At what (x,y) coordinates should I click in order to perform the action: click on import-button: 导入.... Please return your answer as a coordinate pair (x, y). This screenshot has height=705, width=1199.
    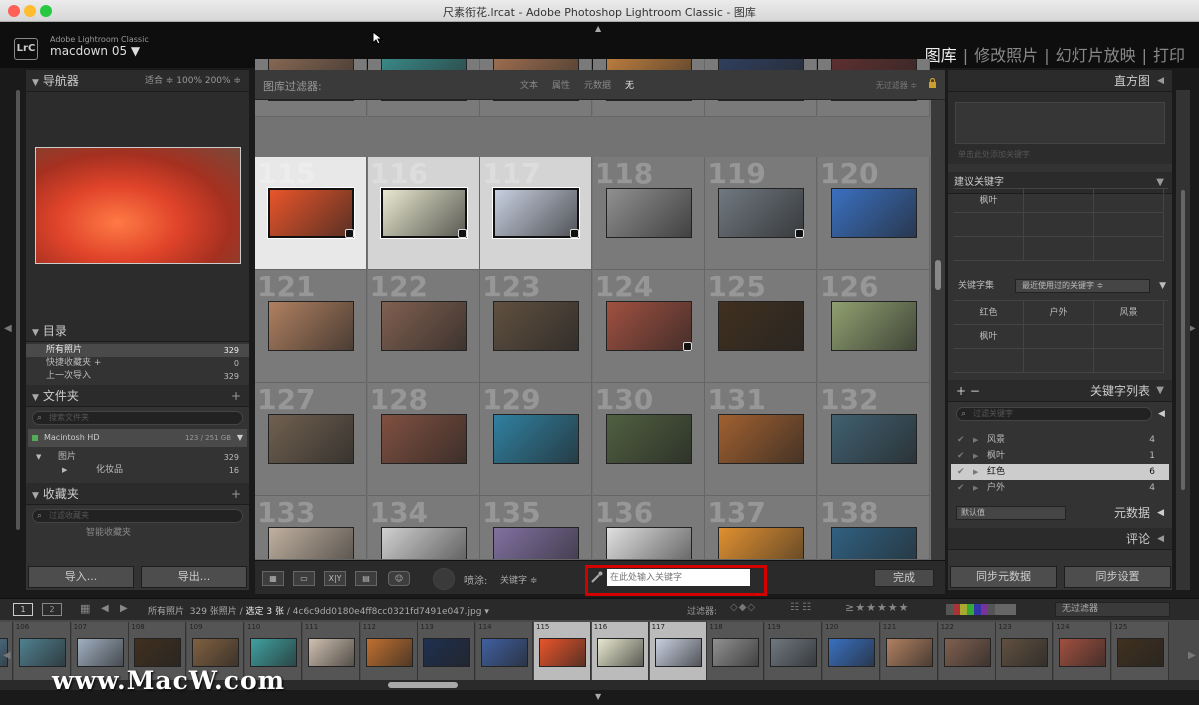
    Looking at the image, I should click on (81, 577).